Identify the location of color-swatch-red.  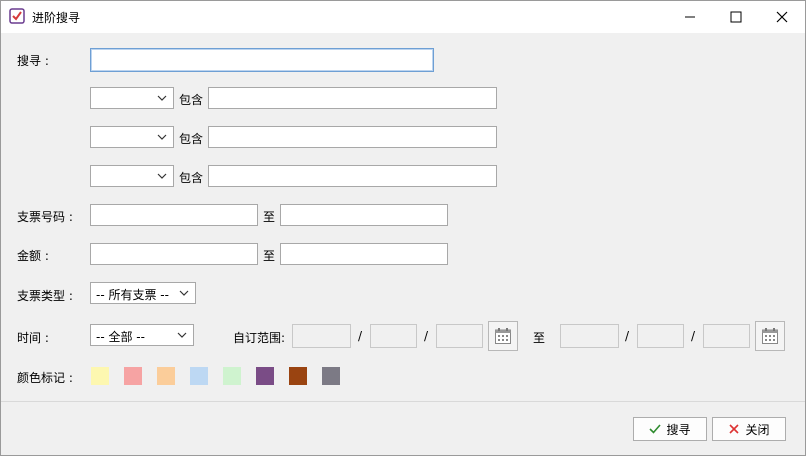
(133, 376).